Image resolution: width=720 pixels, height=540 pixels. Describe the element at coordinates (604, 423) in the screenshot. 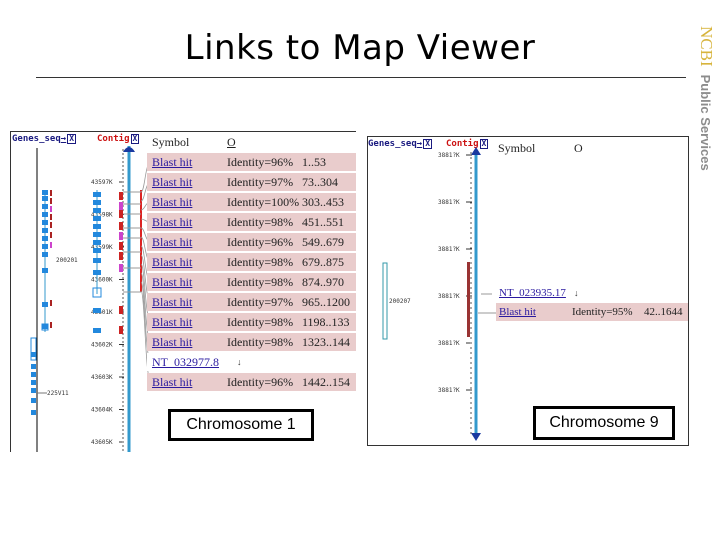

I see `chromosome-9-caption: Chromosome 9` at that location.